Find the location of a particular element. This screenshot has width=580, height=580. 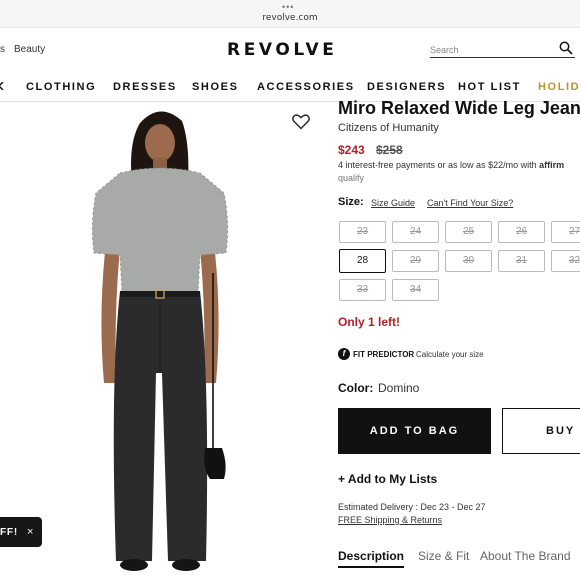

header-link-truncated: s is located at coordinates (2, 49).